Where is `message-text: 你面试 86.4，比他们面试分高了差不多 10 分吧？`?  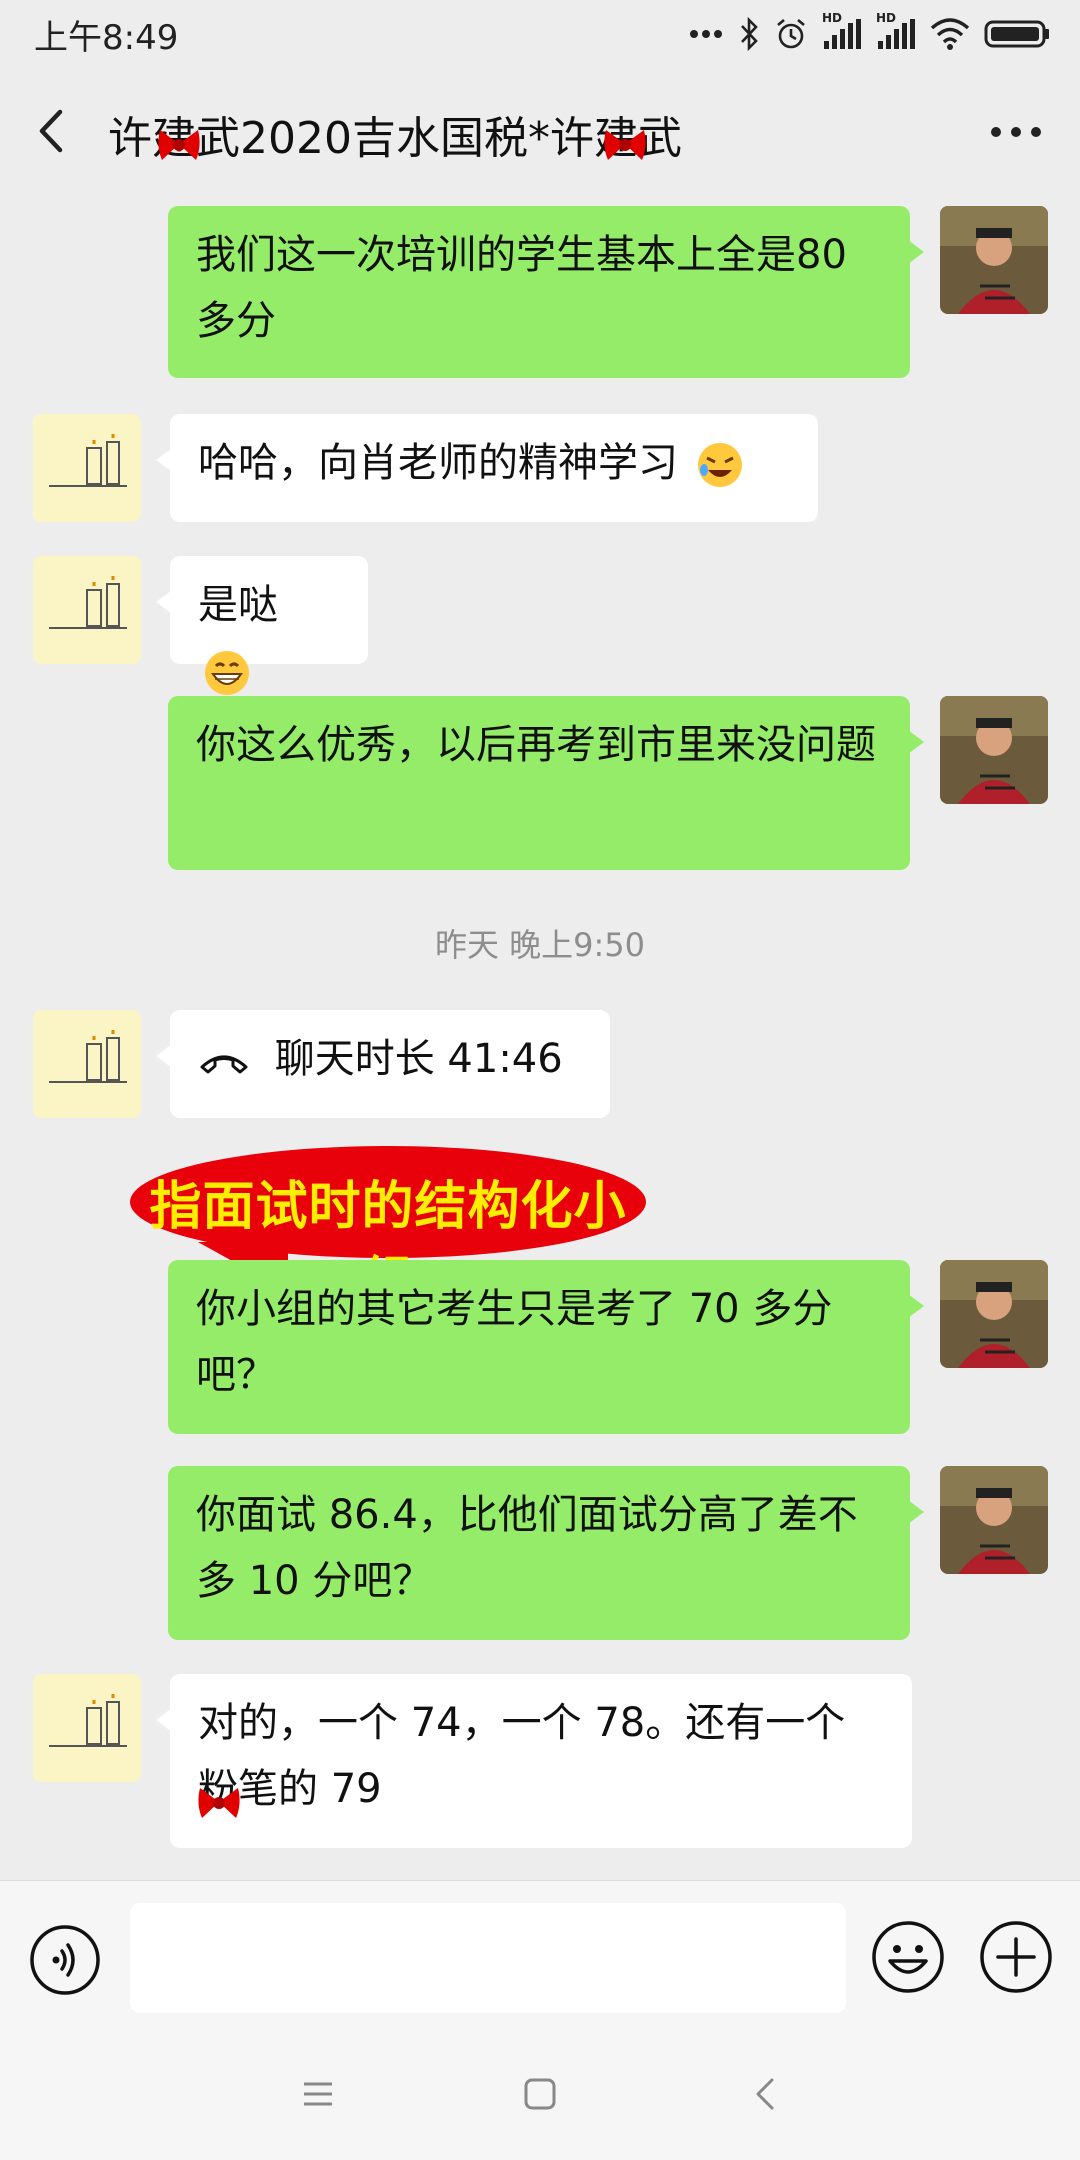 message-text: 你面试 86.4，比他们面试分高了差不多 10 分吧？ is located at coordinates (527, 1548).